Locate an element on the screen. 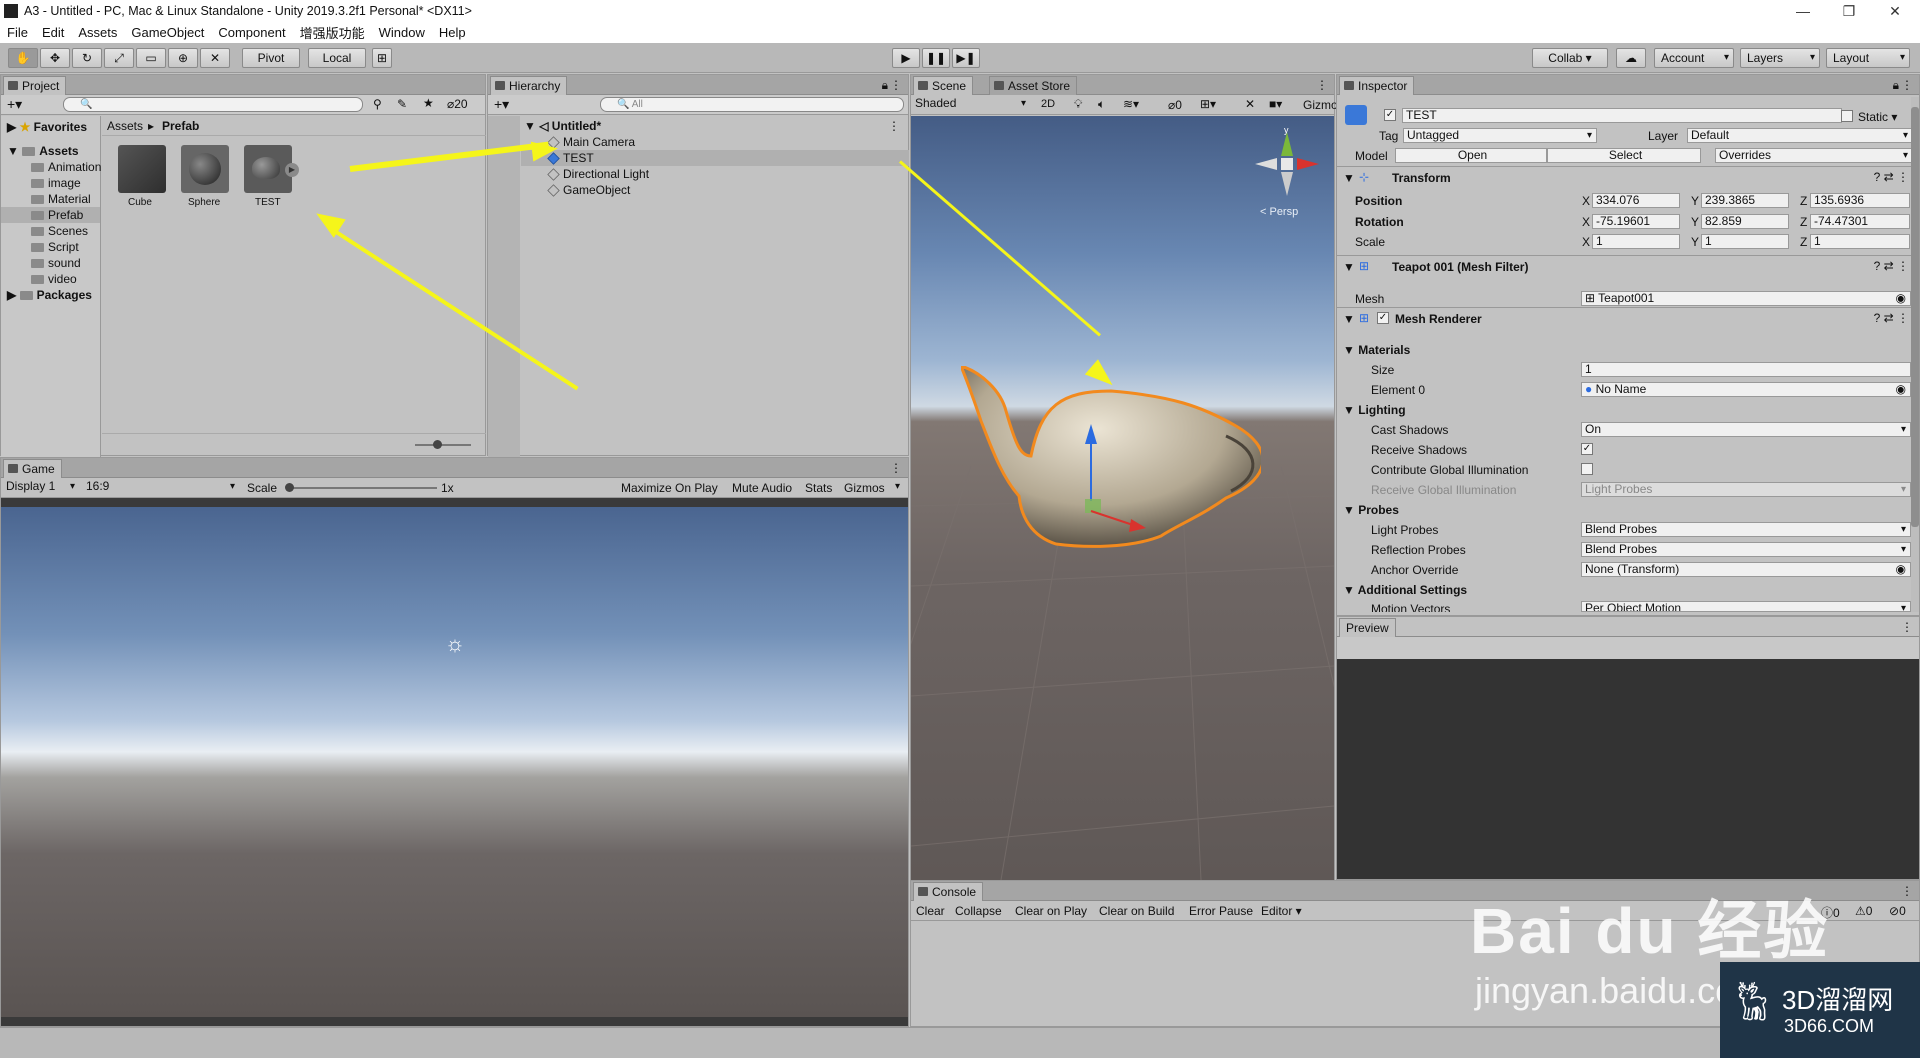 This screenshot has width=1920, height=1058. step-button: ▶❚ is located at coordinates (966, 58).